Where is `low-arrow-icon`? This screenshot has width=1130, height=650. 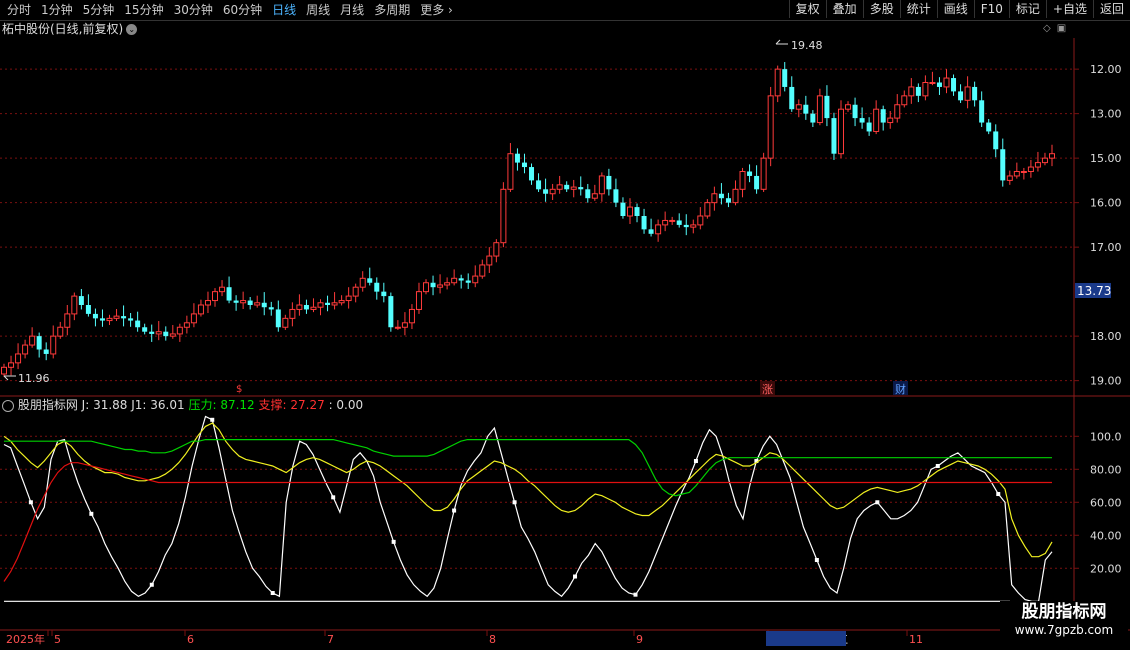
low-arrow-icon is located at coordinates (9, 378).